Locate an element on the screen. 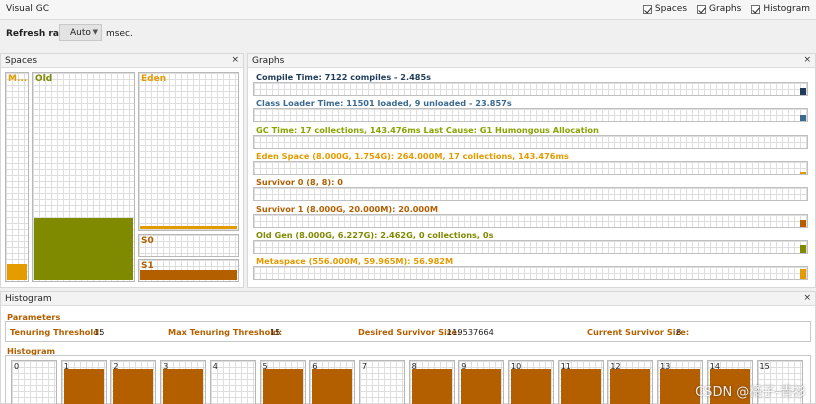 This screenshot has height=404, width=816. histogram-bin: 11 is located at coordinates (580, 382).